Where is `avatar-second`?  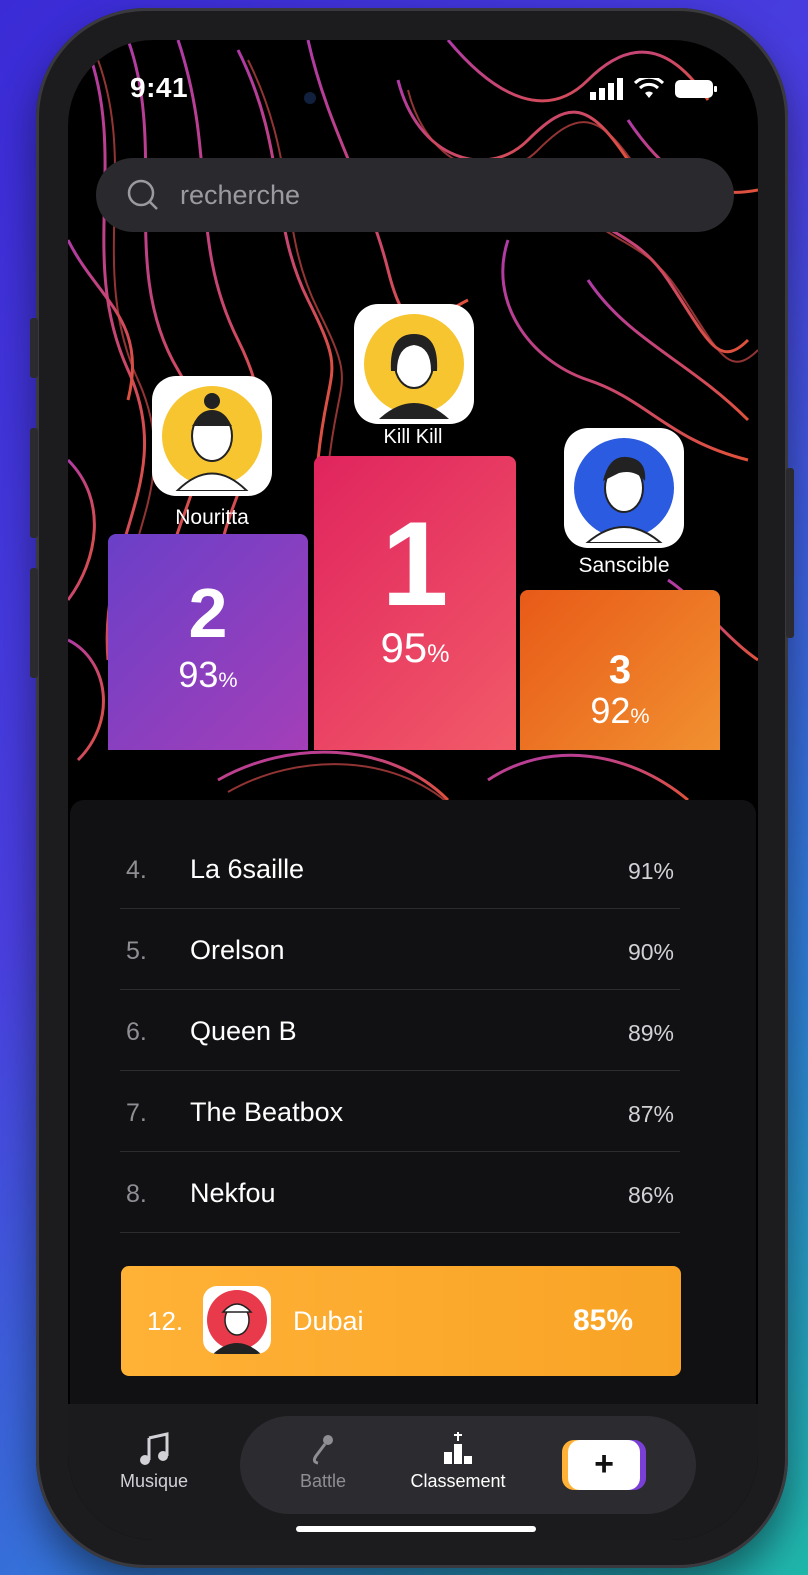 avatar-second is located at coordinates (212, 436).